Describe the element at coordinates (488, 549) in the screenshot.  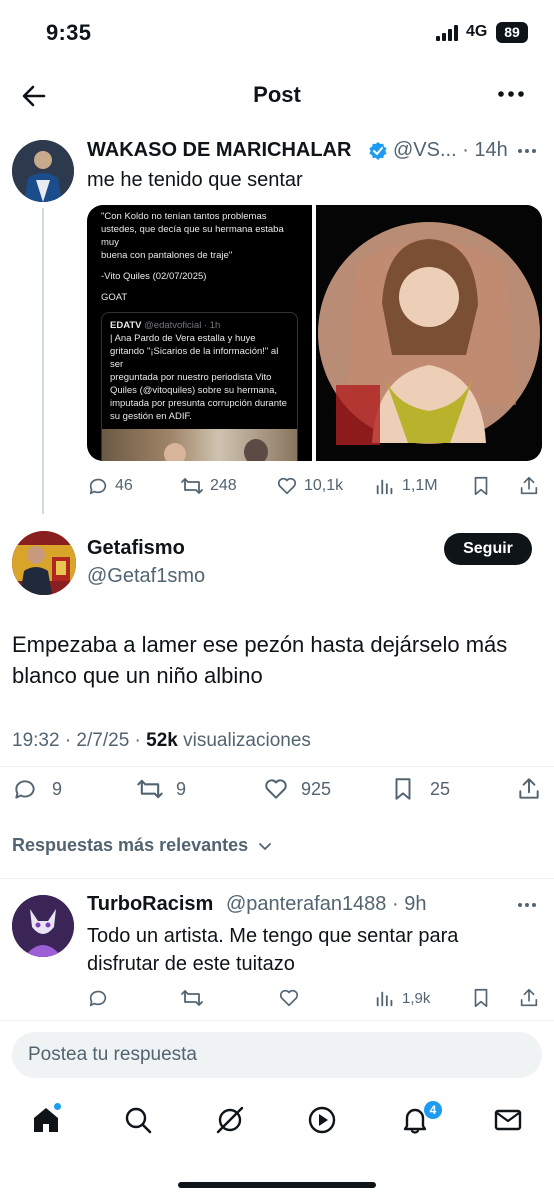
I see `follow-button: Seguir` at that location.